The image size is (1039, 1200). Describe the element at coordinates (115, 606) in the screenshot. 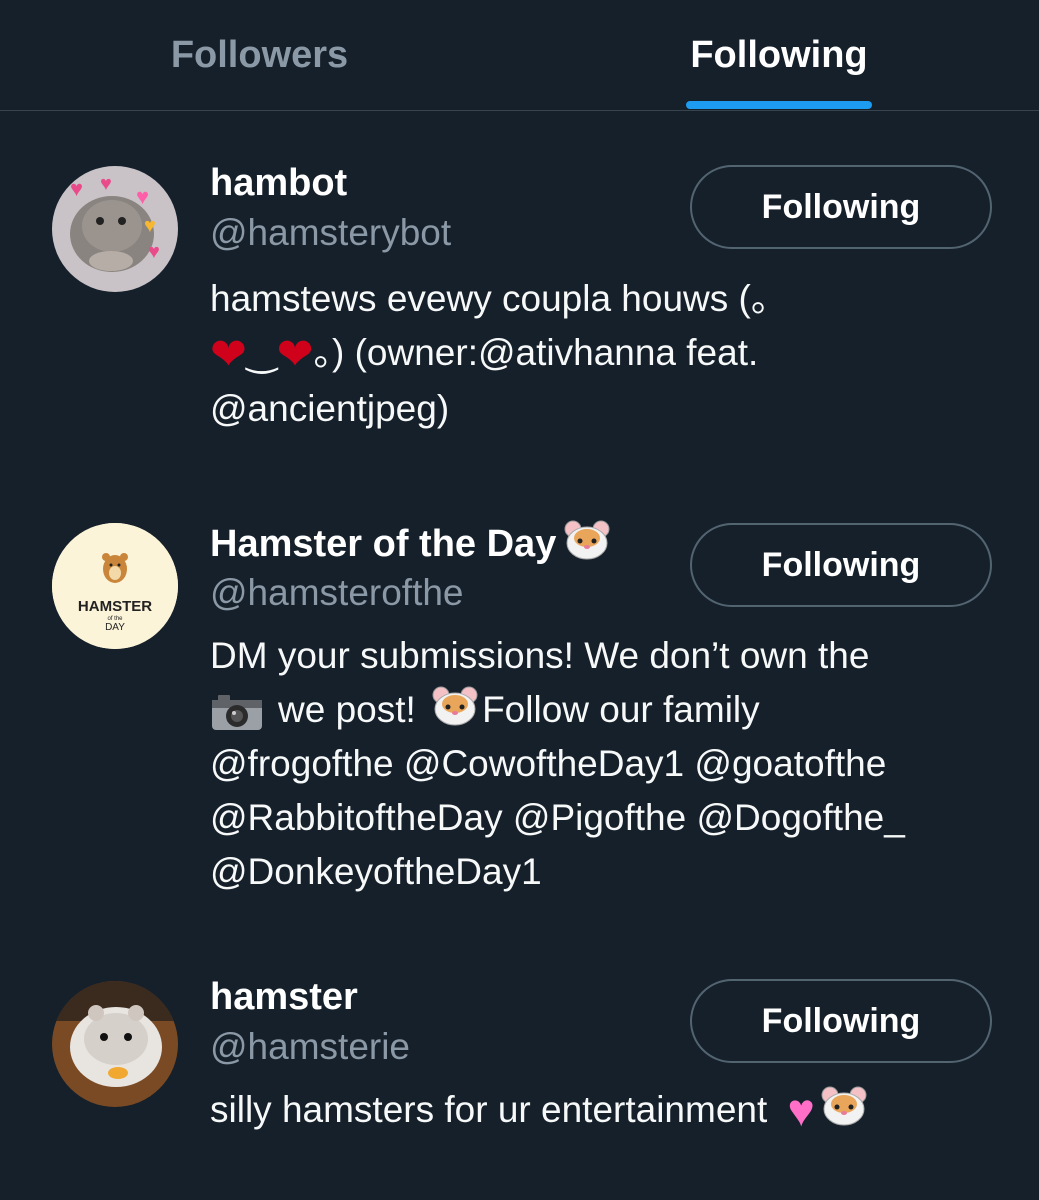

I see `avatar-title: HAMSTER` at that location.